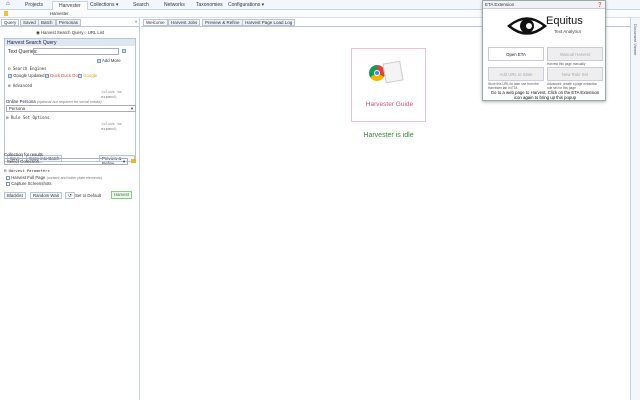 The width and height of the screenshot is (640, 400). What do you see at coordinates (269, 22) in the screenshot?
I see `tab-harvest-load-log: Harvest Page Load Log` at bounding box center [269, 22].